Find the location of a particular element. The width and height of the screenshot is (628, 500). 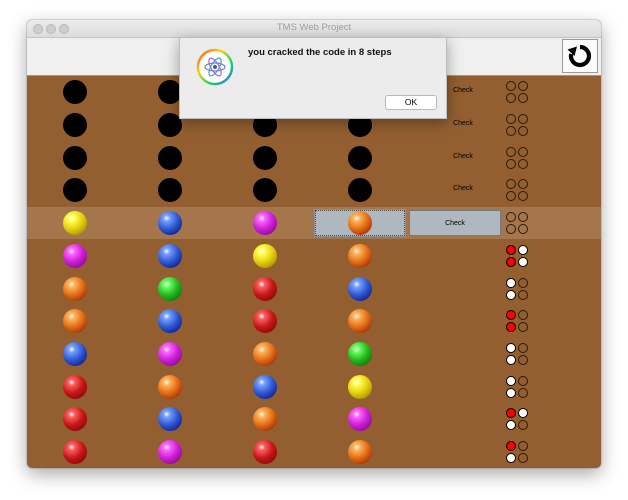

window-title: TMS Web Project is located at coordinates (314, 27).